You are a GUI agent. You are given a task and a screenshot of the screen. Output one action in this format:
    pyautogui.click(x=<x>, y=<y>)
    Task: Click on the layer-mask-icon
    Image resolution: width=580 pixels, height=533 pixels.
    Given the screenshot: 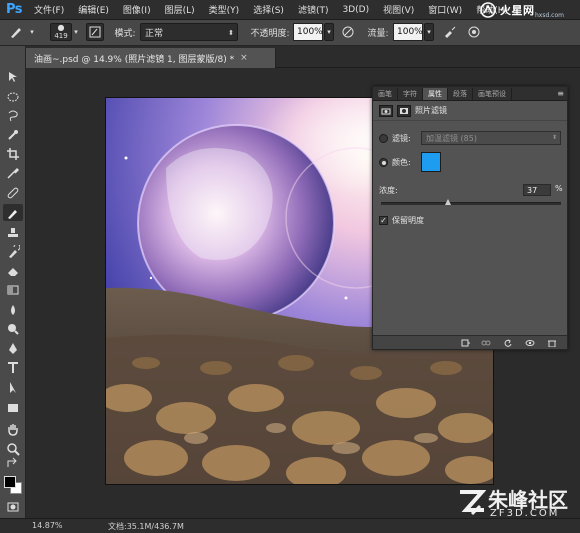 What is the action you would take?
    pyautogui.click(x=404, y=110)
    